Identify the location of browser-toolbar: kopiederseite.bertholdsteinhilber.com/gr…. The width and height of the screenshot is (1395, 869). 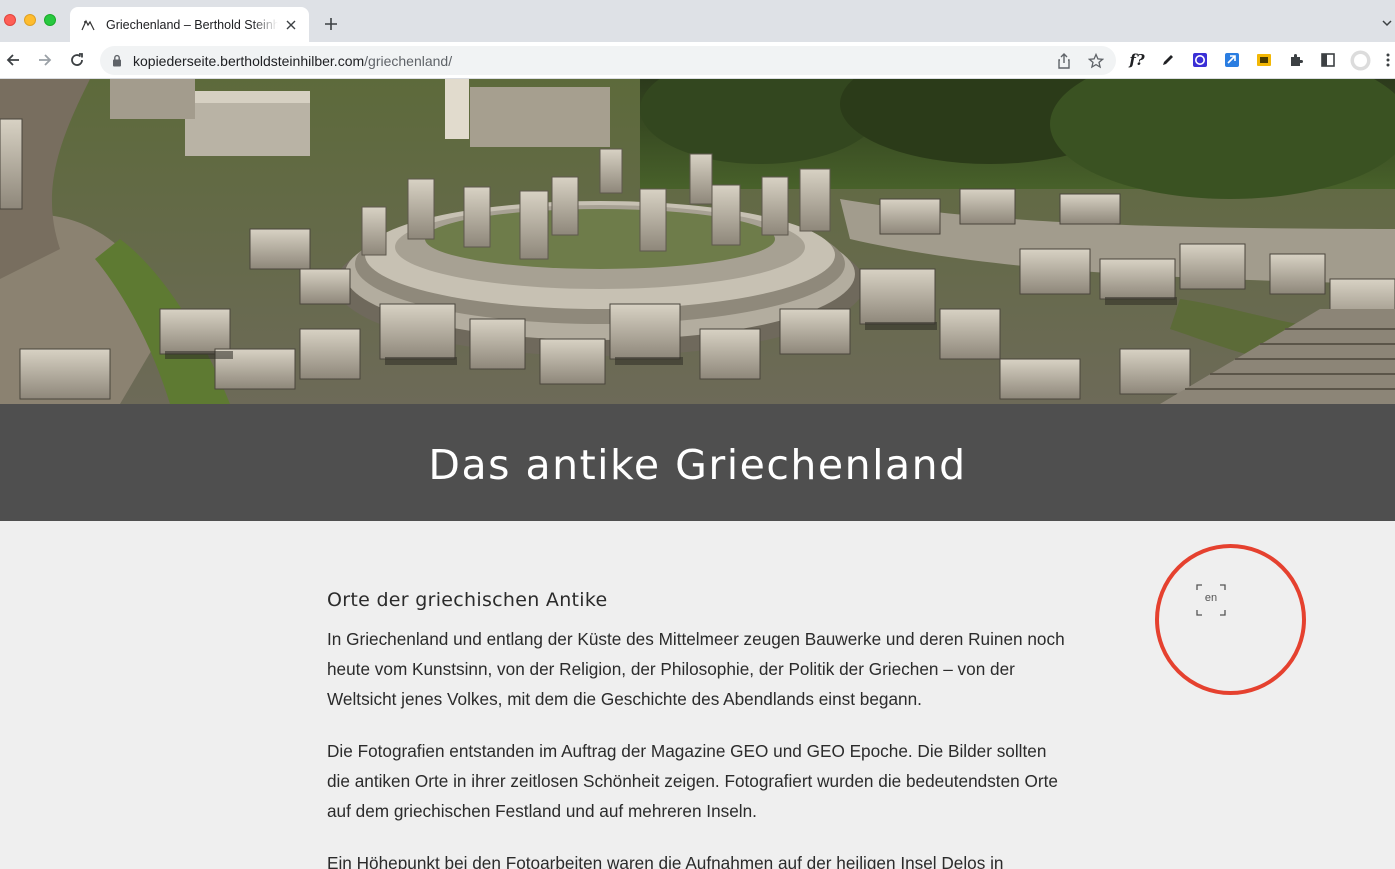
(697, 60).